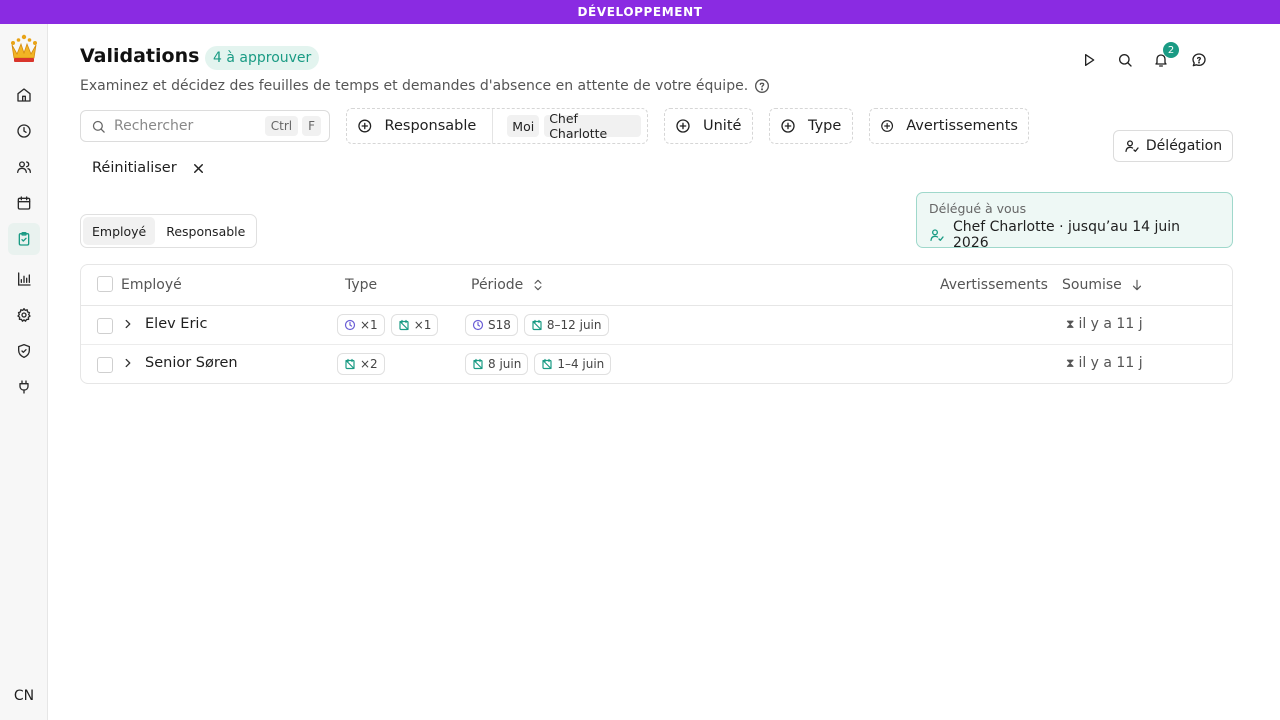 Image resolution: width=1280 pixels, height=720 pixels. What do you see at coordinates (499, 325) in the screenshot?
I see `period-label: S18` at bounding box center [499, 325].